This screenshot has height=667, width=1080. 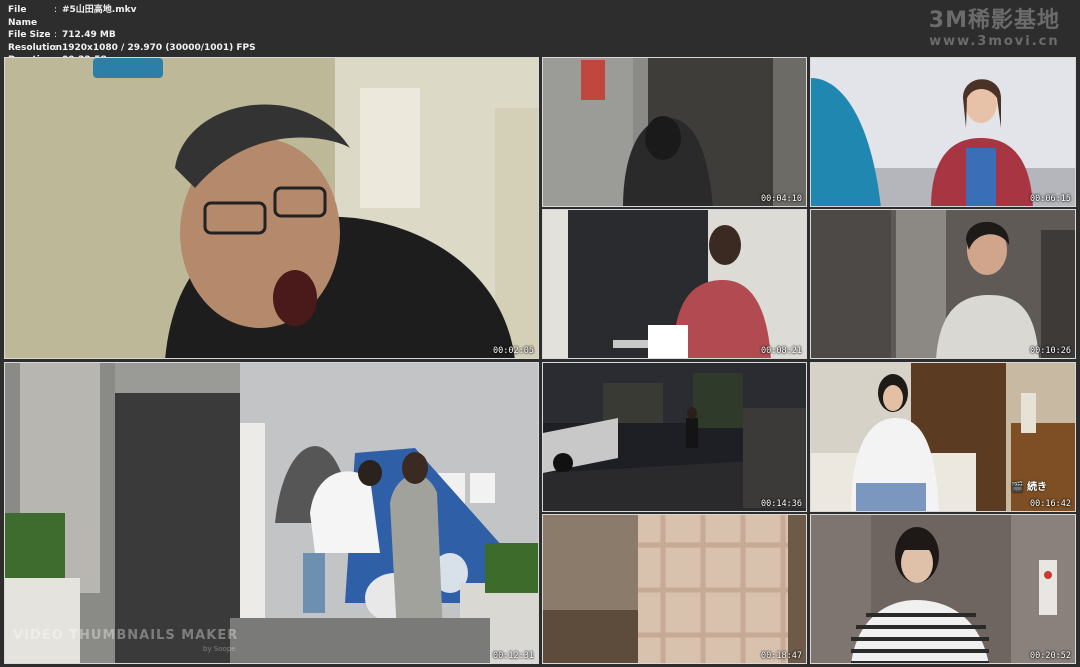 I want to click on info-row-file-name: File Name : #5山田高地.mkv, so click(x=132, y=16).